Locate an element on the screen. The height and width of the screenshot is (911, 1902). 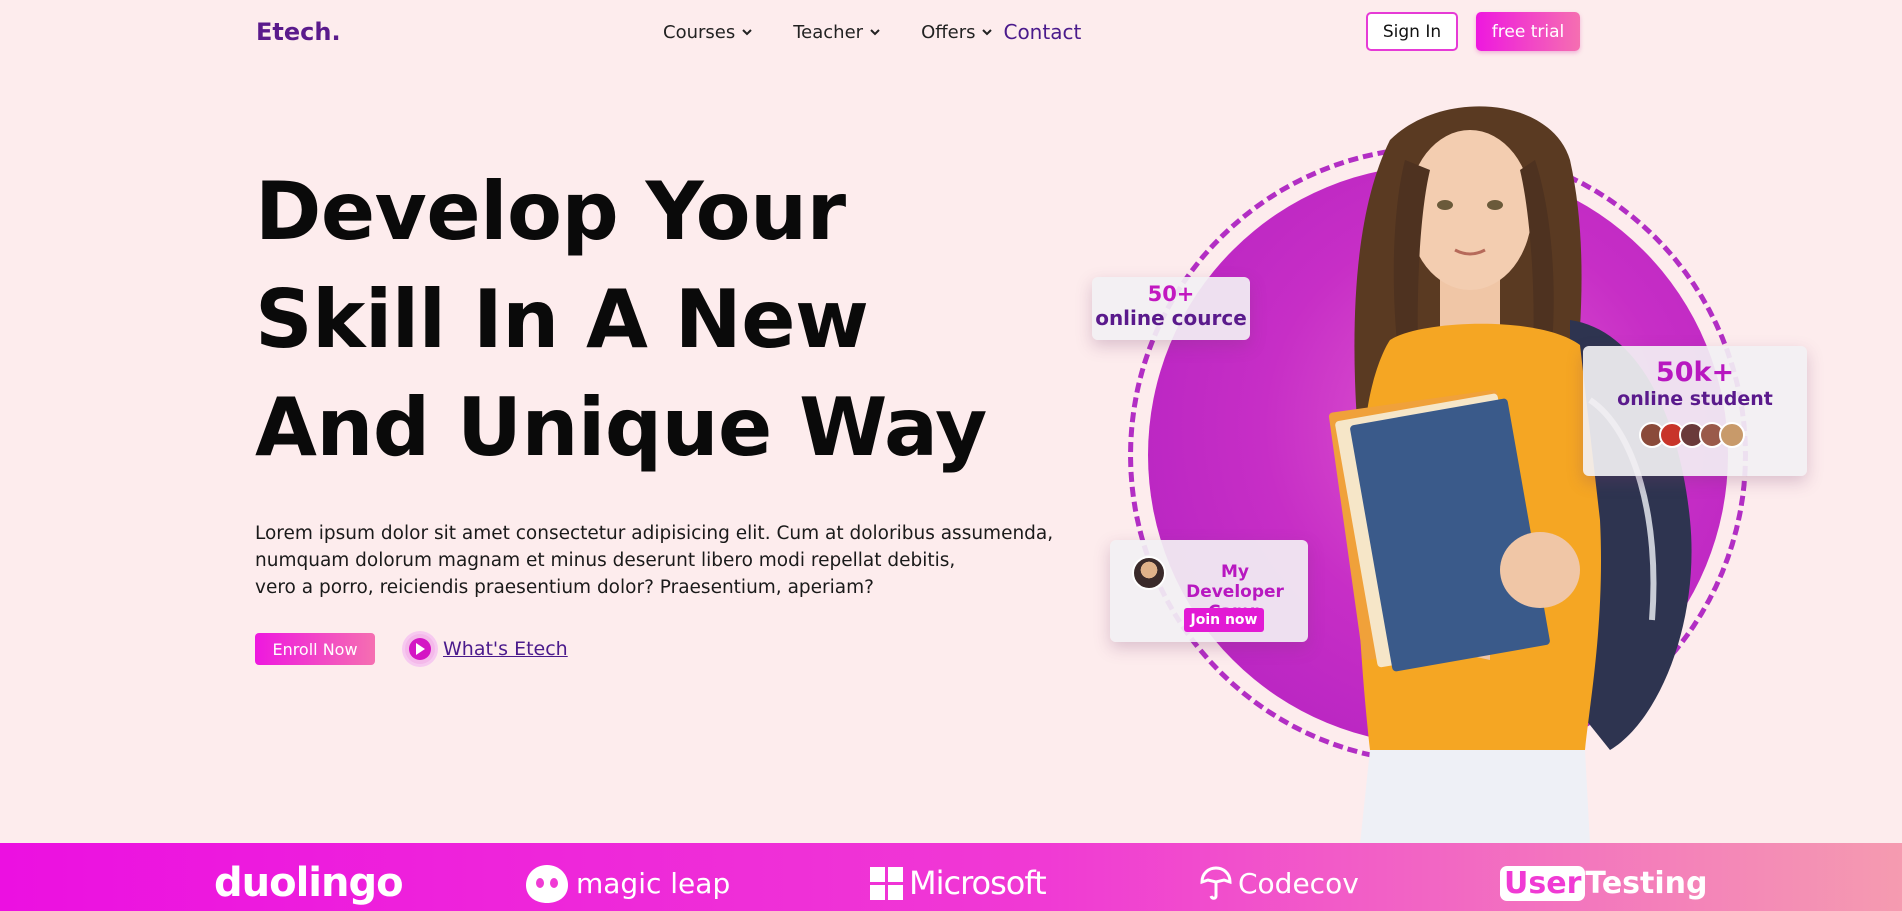
hero-title-line: Skill In A New is located at coordinates (562, 319).